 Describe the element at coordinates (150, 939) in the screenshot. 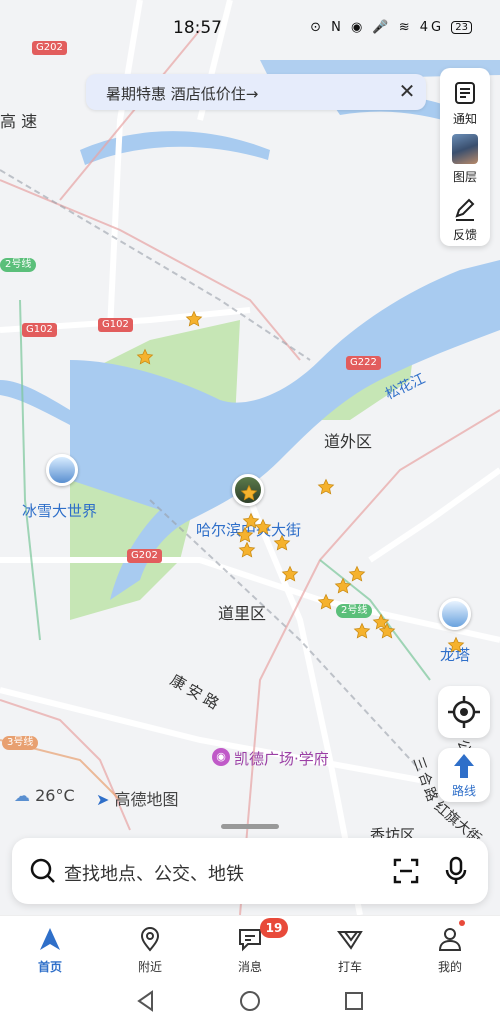

I see `nearby-pin-icon` at that location.